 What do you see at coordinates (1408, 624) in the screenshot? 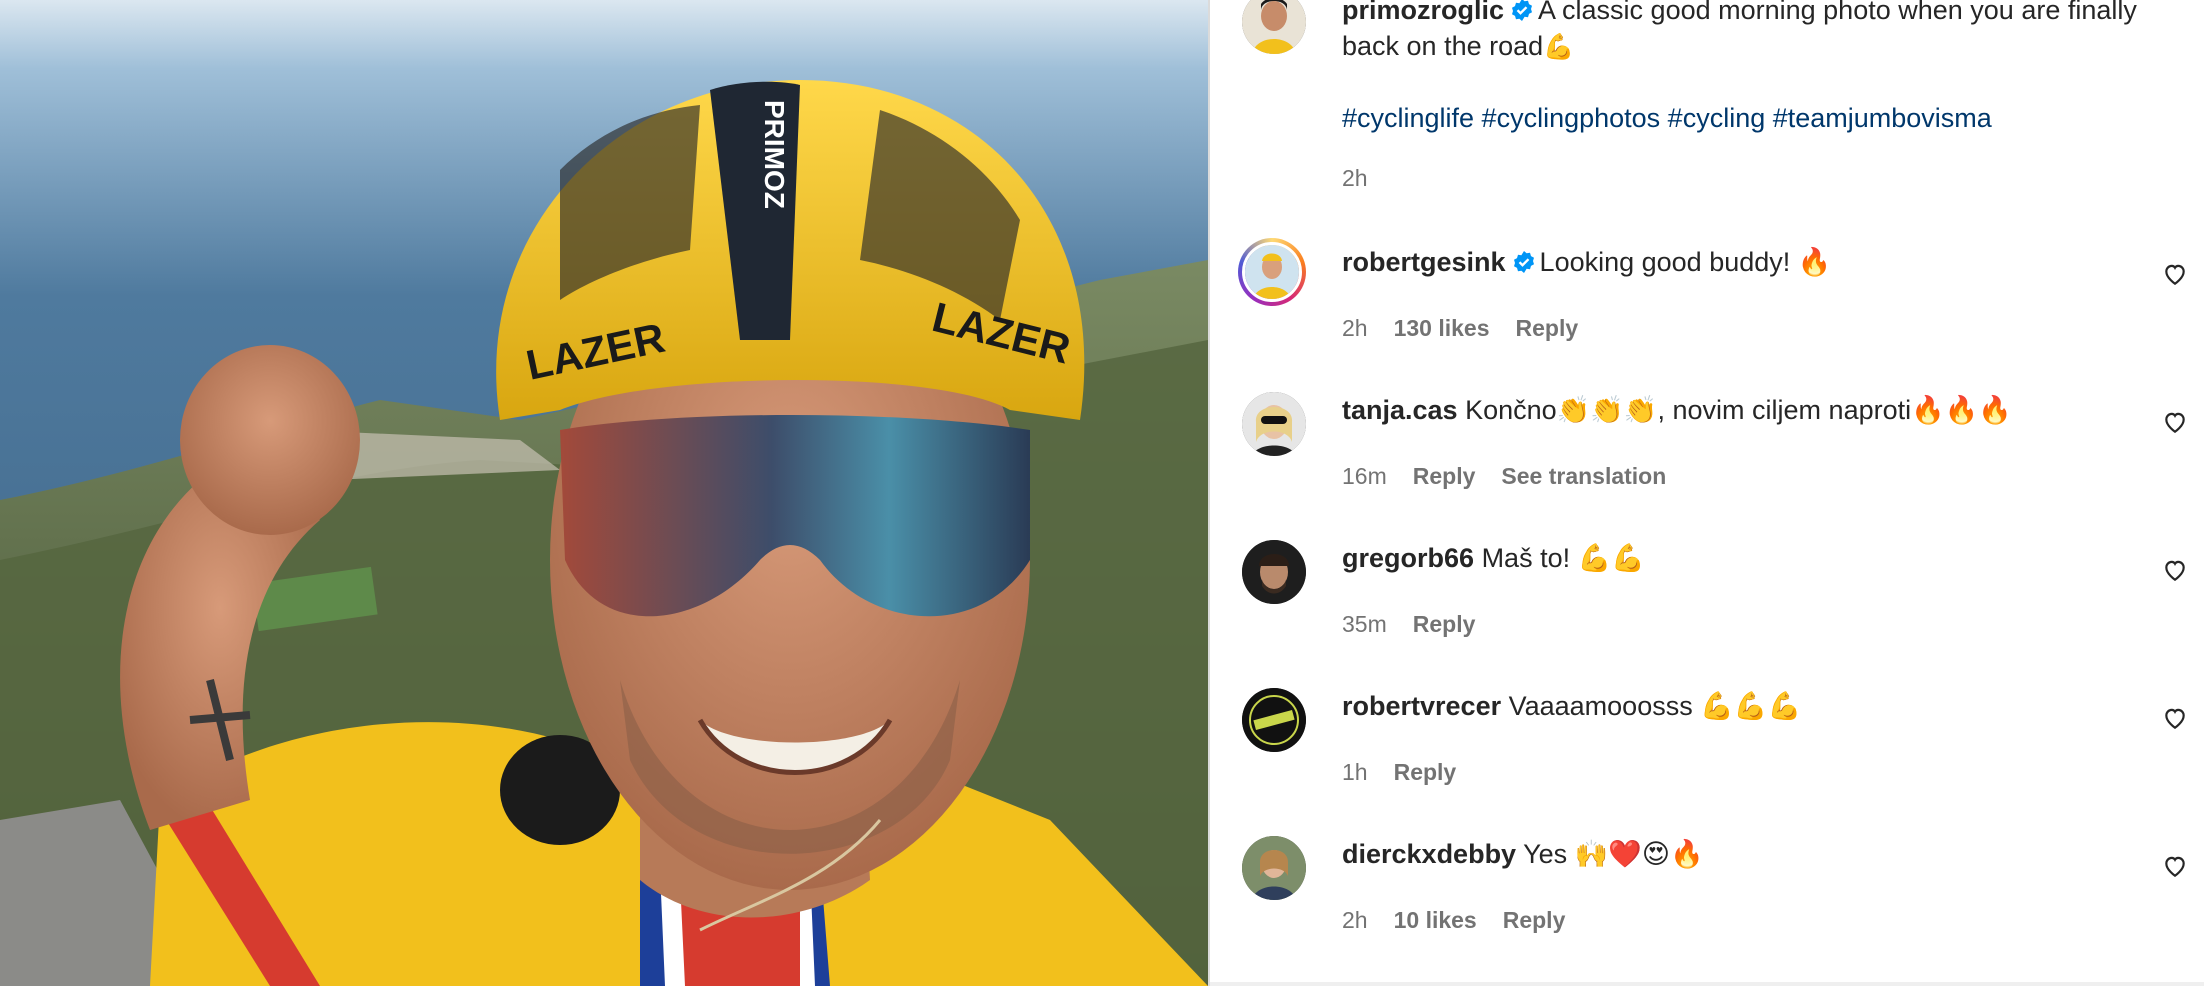
I see `comment-meta: 35m Reply` at bounding box center [1408, 624].